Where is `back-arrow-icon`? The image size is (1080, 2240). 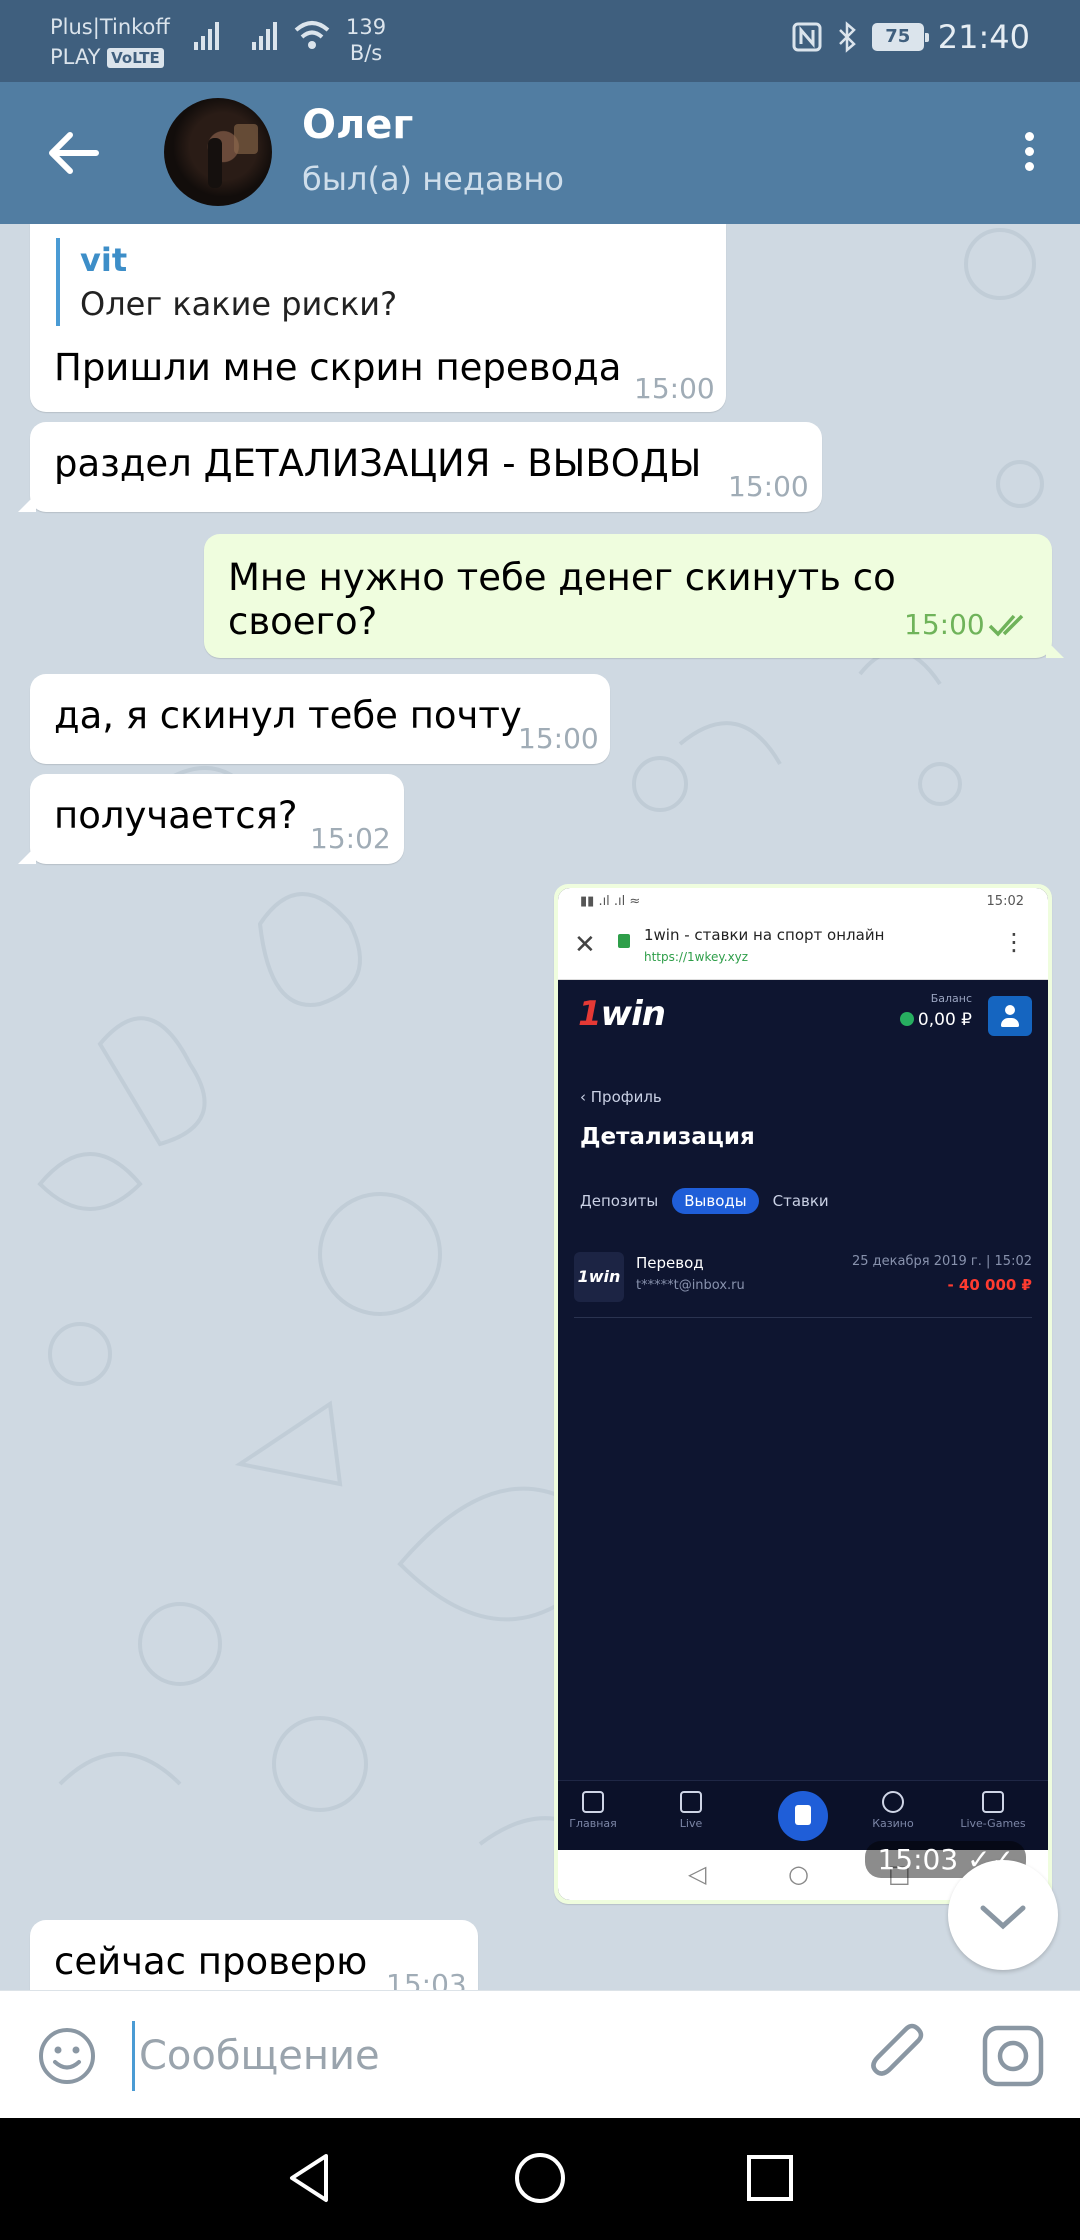 back-arrow-icon is located at coordinates (73, 153).